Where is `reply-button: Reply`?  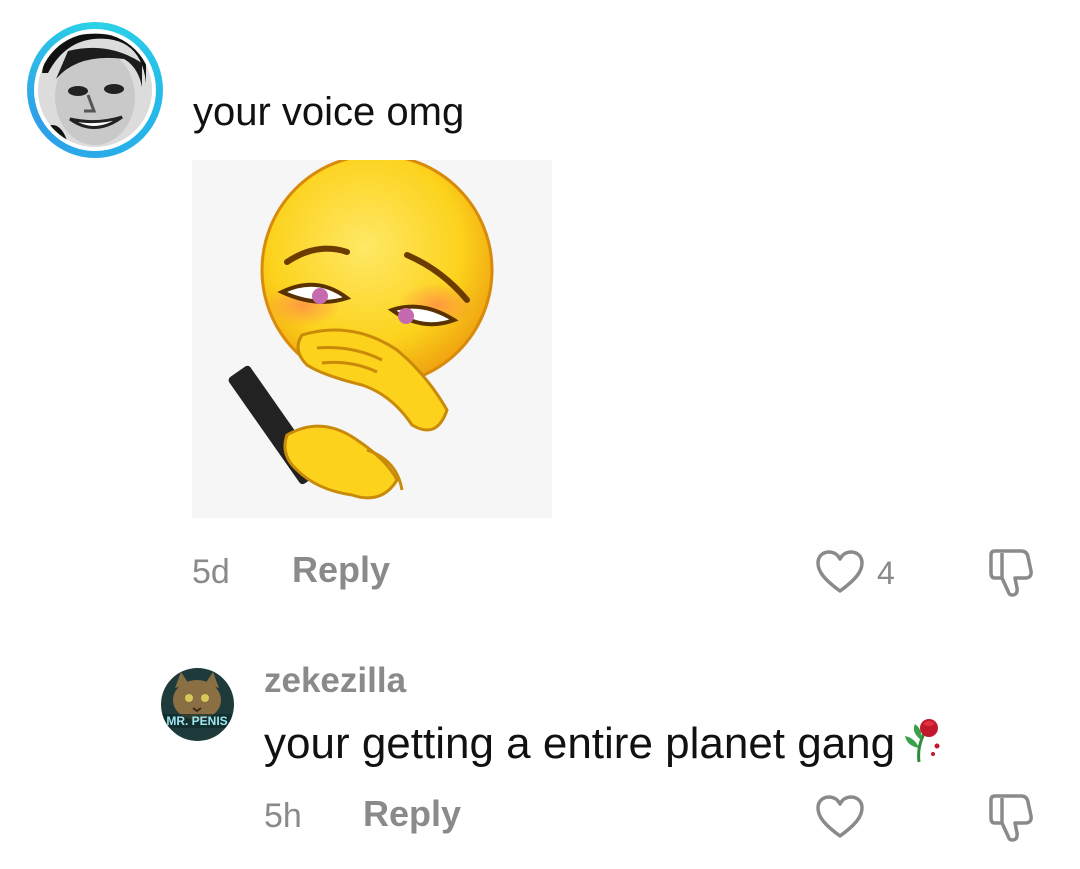
reply-button: Reply is located at coordinates (341, 570).